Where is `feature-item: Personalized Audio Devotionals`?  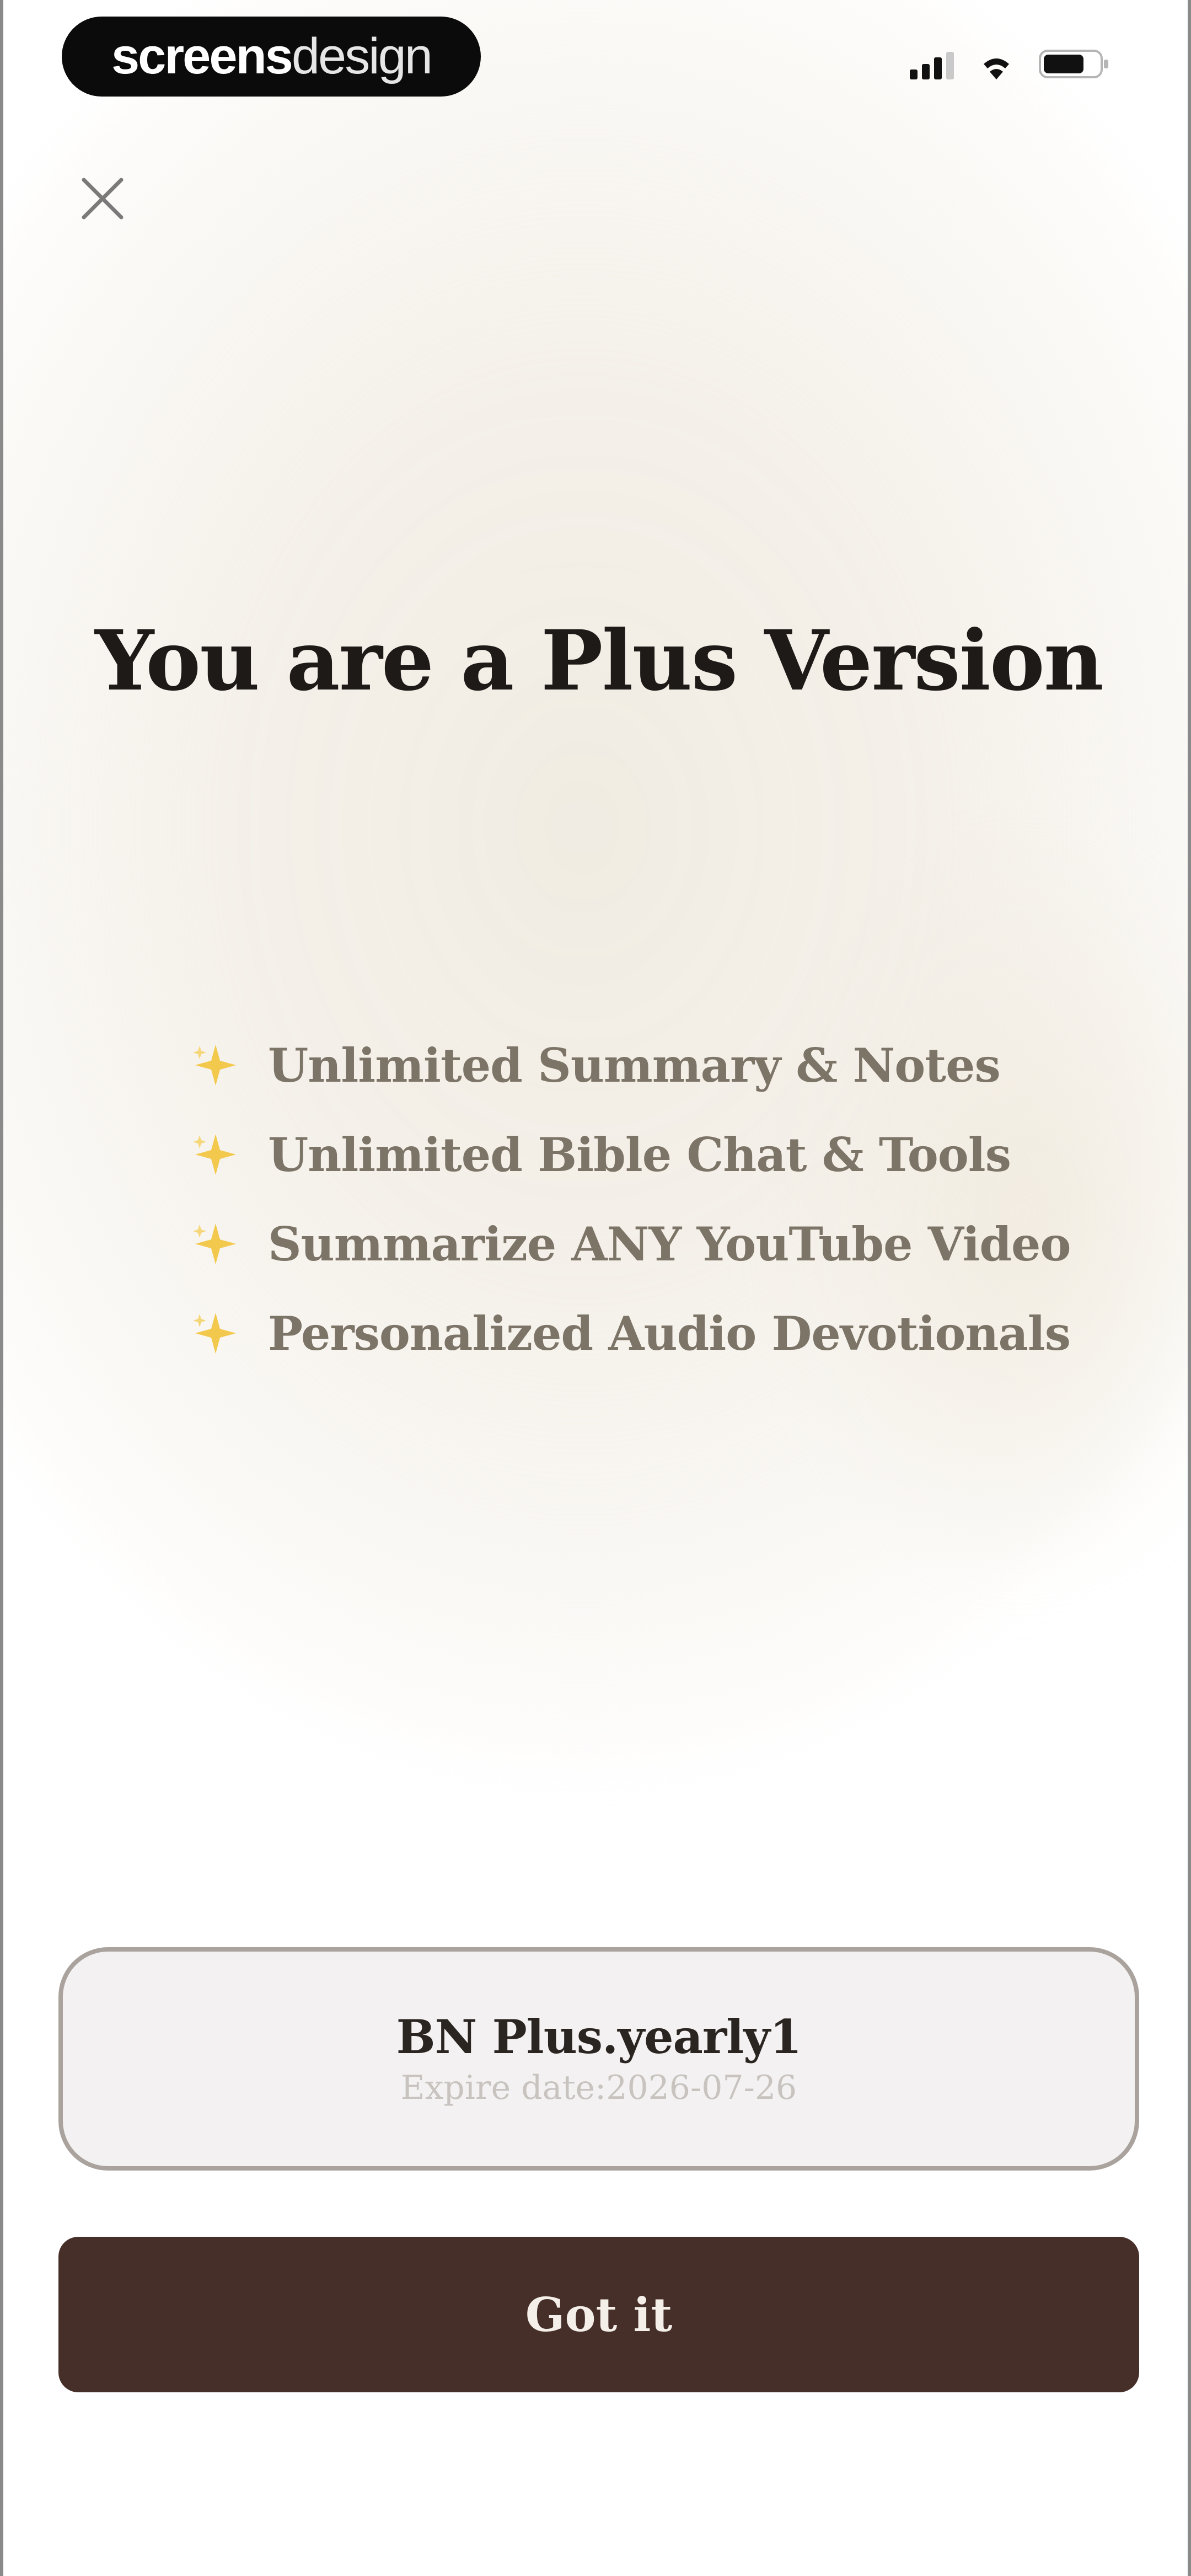
feature-item: Personalized Audio Devotionals is located at coordinates (631, 1333).